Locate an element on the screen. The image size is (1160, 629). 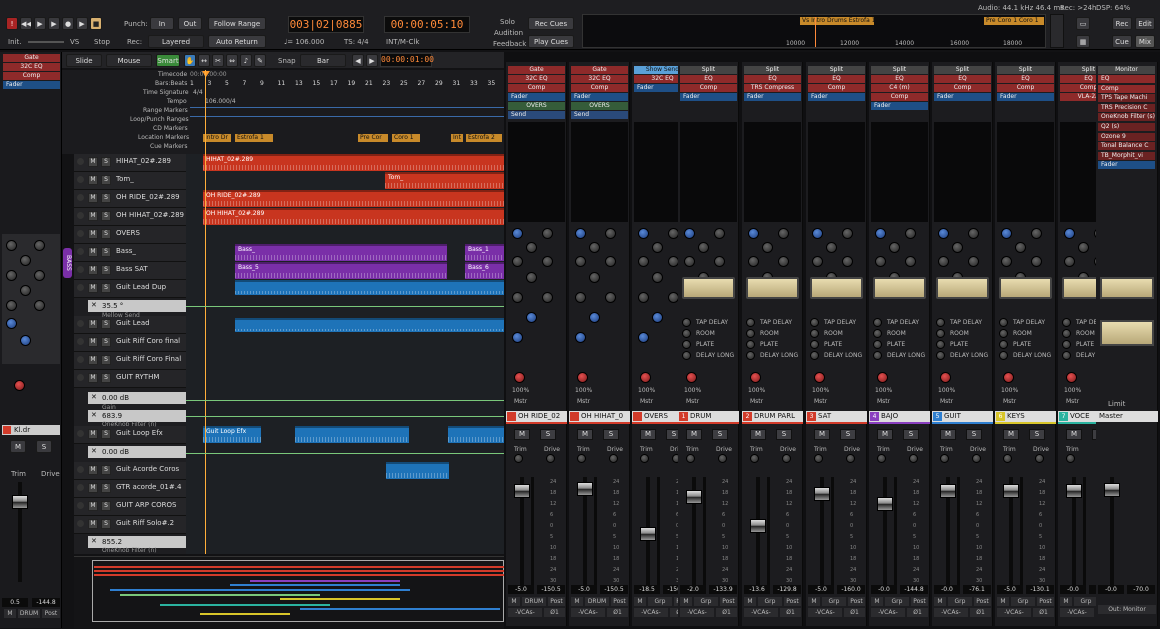
track-header: M S HIHAT_02#.289 is located at coordinates (130, 163).